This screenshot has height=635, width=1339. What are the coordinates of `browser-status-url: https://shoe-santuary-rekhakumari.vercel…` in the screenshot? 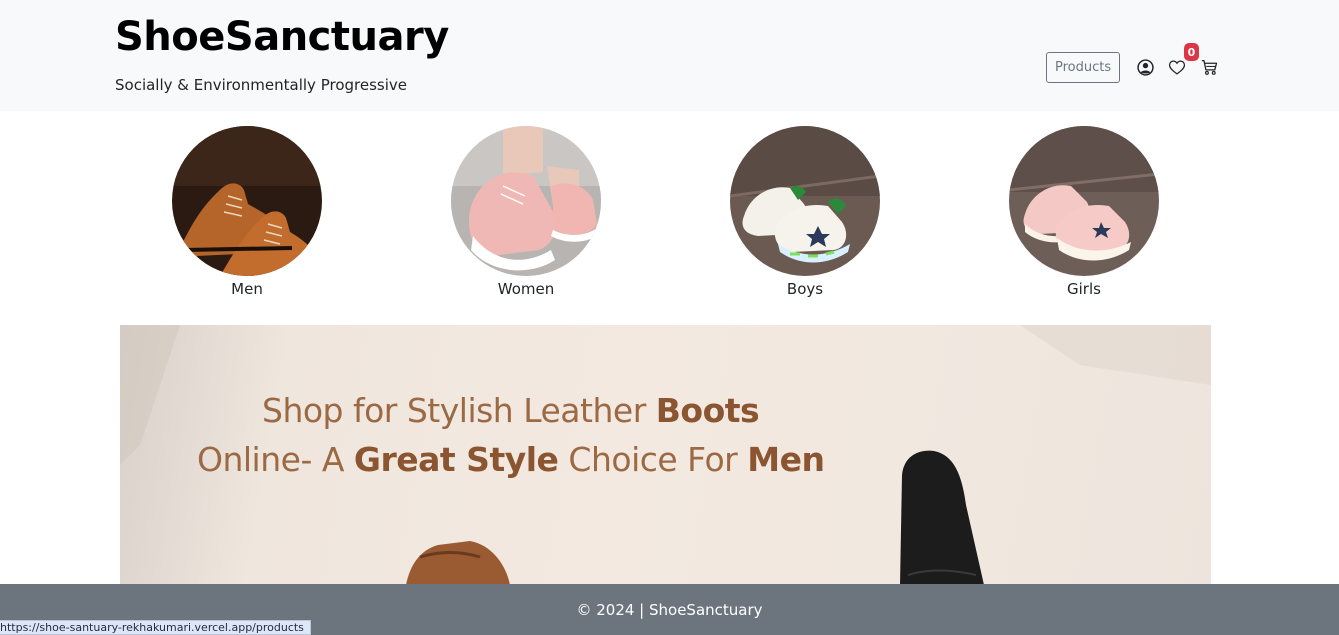 It's located at (155, 627).